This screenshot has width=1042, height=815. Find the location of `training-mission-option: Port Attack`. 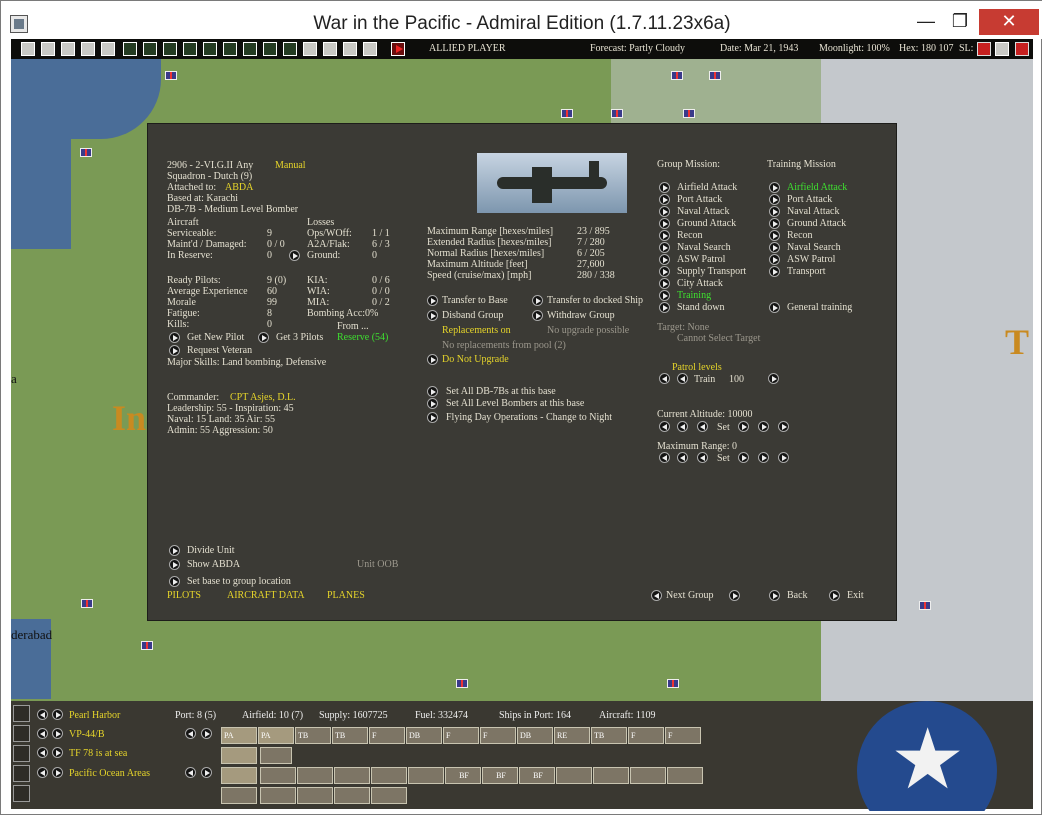

training-mission-option: Port Attack is located at coordinates (809, 200).